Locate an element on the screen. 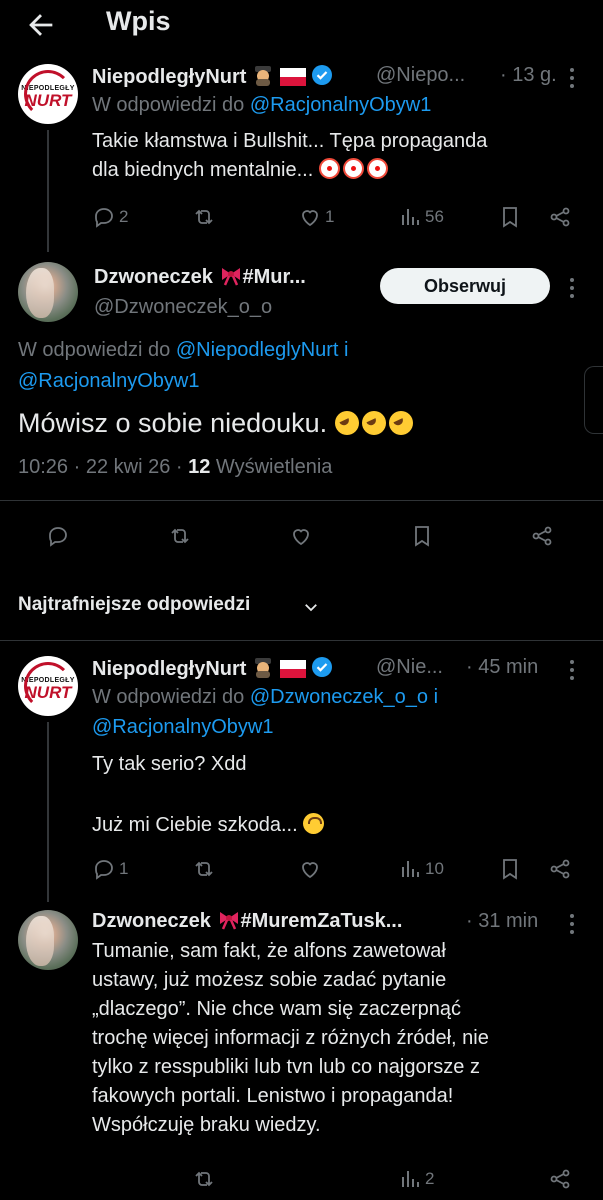  reply-context-line2: @RacjonalnyObyw1 is located at coordinates (183, 727).